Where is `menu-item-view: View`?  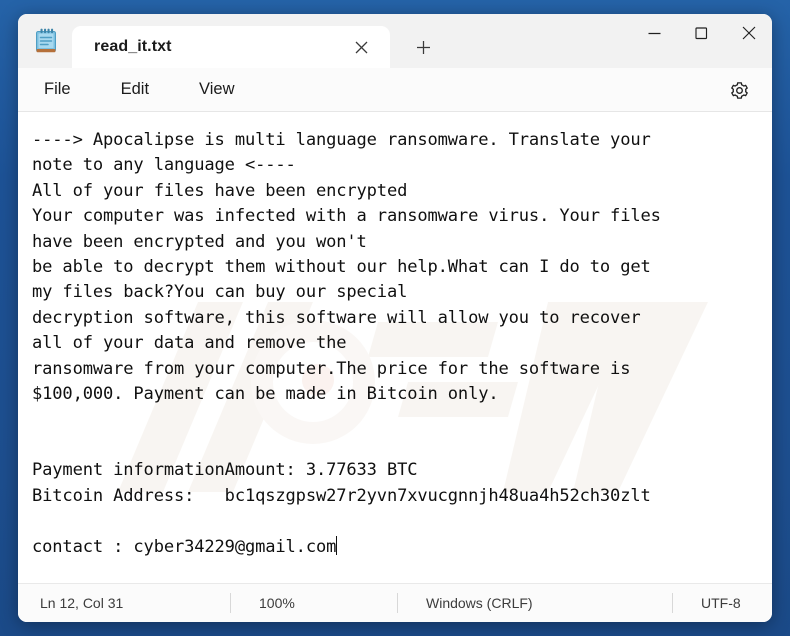
menu-item-view: View is located at coordinates (216, 89).